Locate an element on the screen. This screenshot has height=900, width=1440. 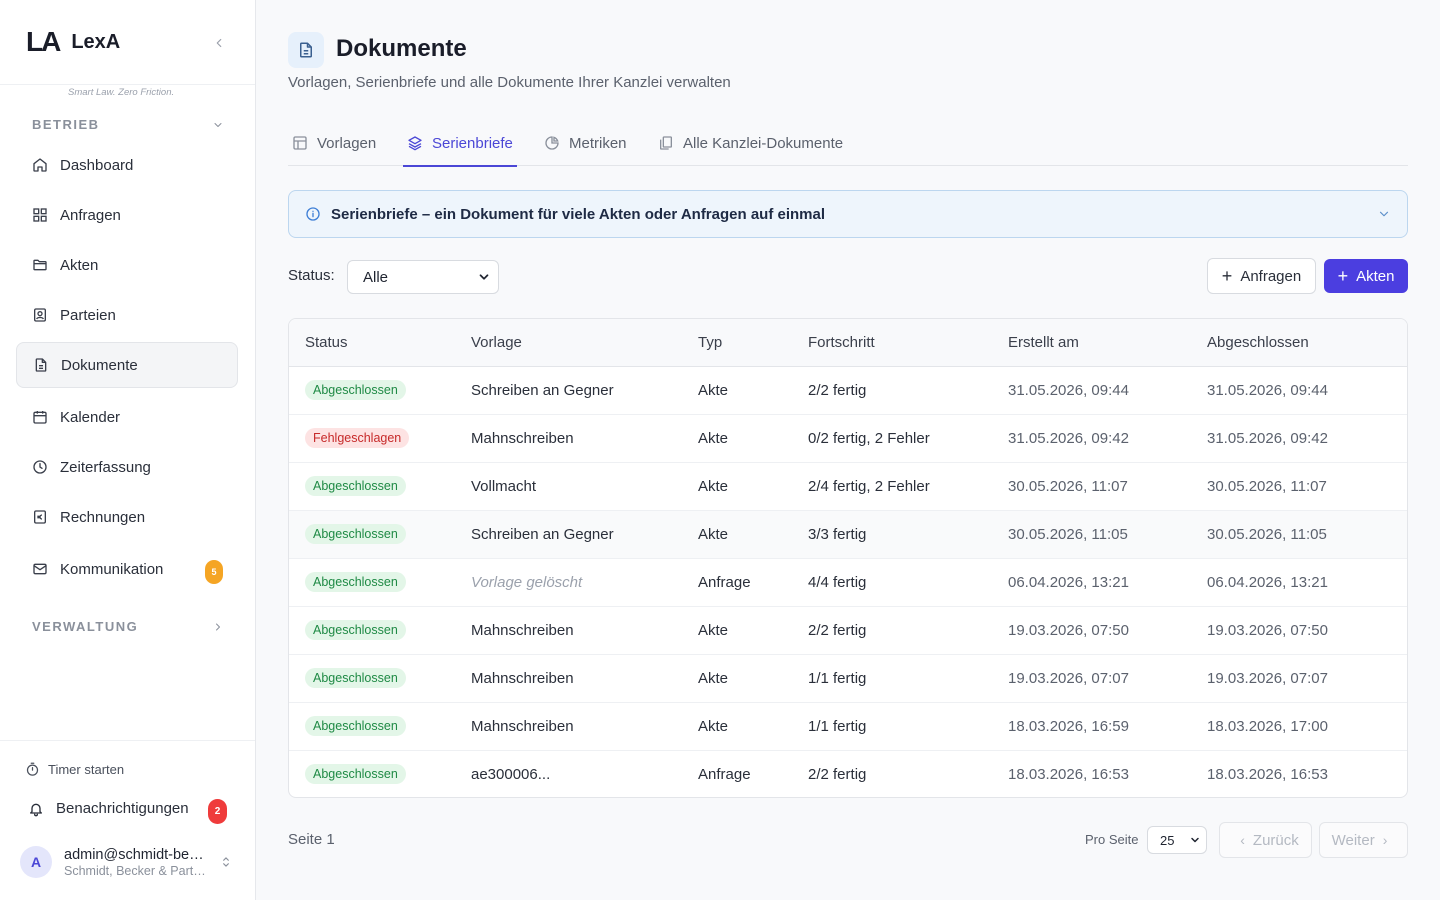
tab-vorlagen: Vorlagen is located at coordinates (334, 143).